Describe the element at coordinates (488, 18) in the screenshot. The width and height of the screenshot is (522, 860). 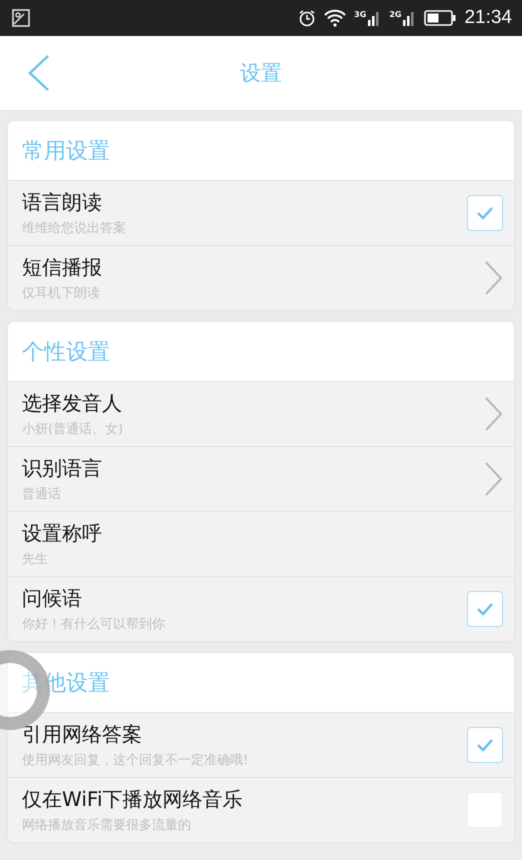
I see `clock-time: 21:34` at that location.